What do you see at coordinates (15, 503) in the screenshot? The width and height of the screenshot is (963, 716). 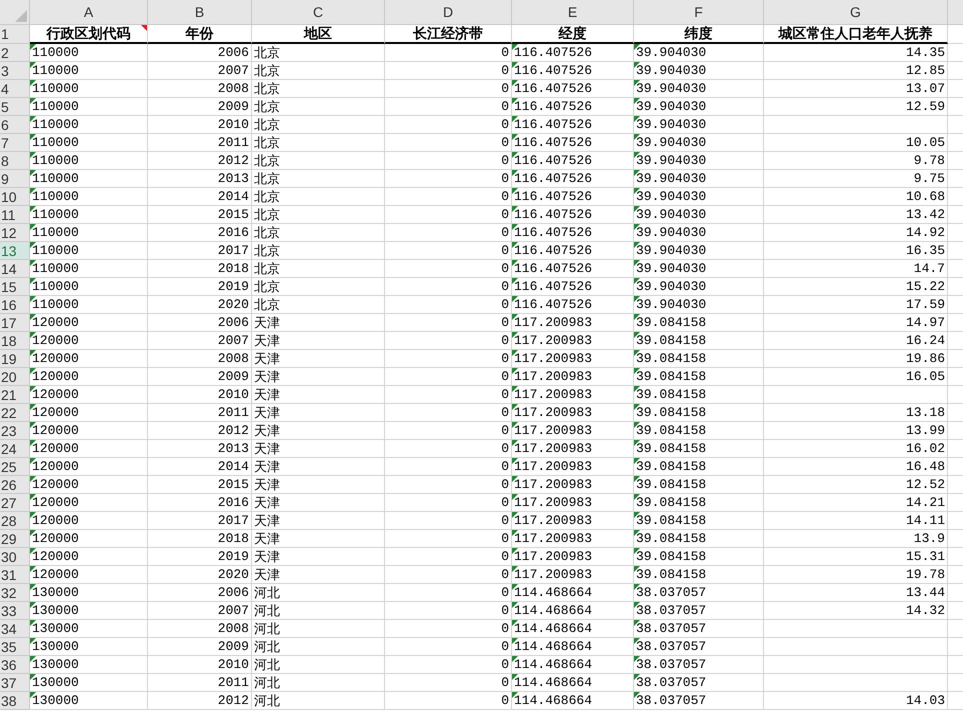 I see `row-header: 27` at bounding box center [15, 503].